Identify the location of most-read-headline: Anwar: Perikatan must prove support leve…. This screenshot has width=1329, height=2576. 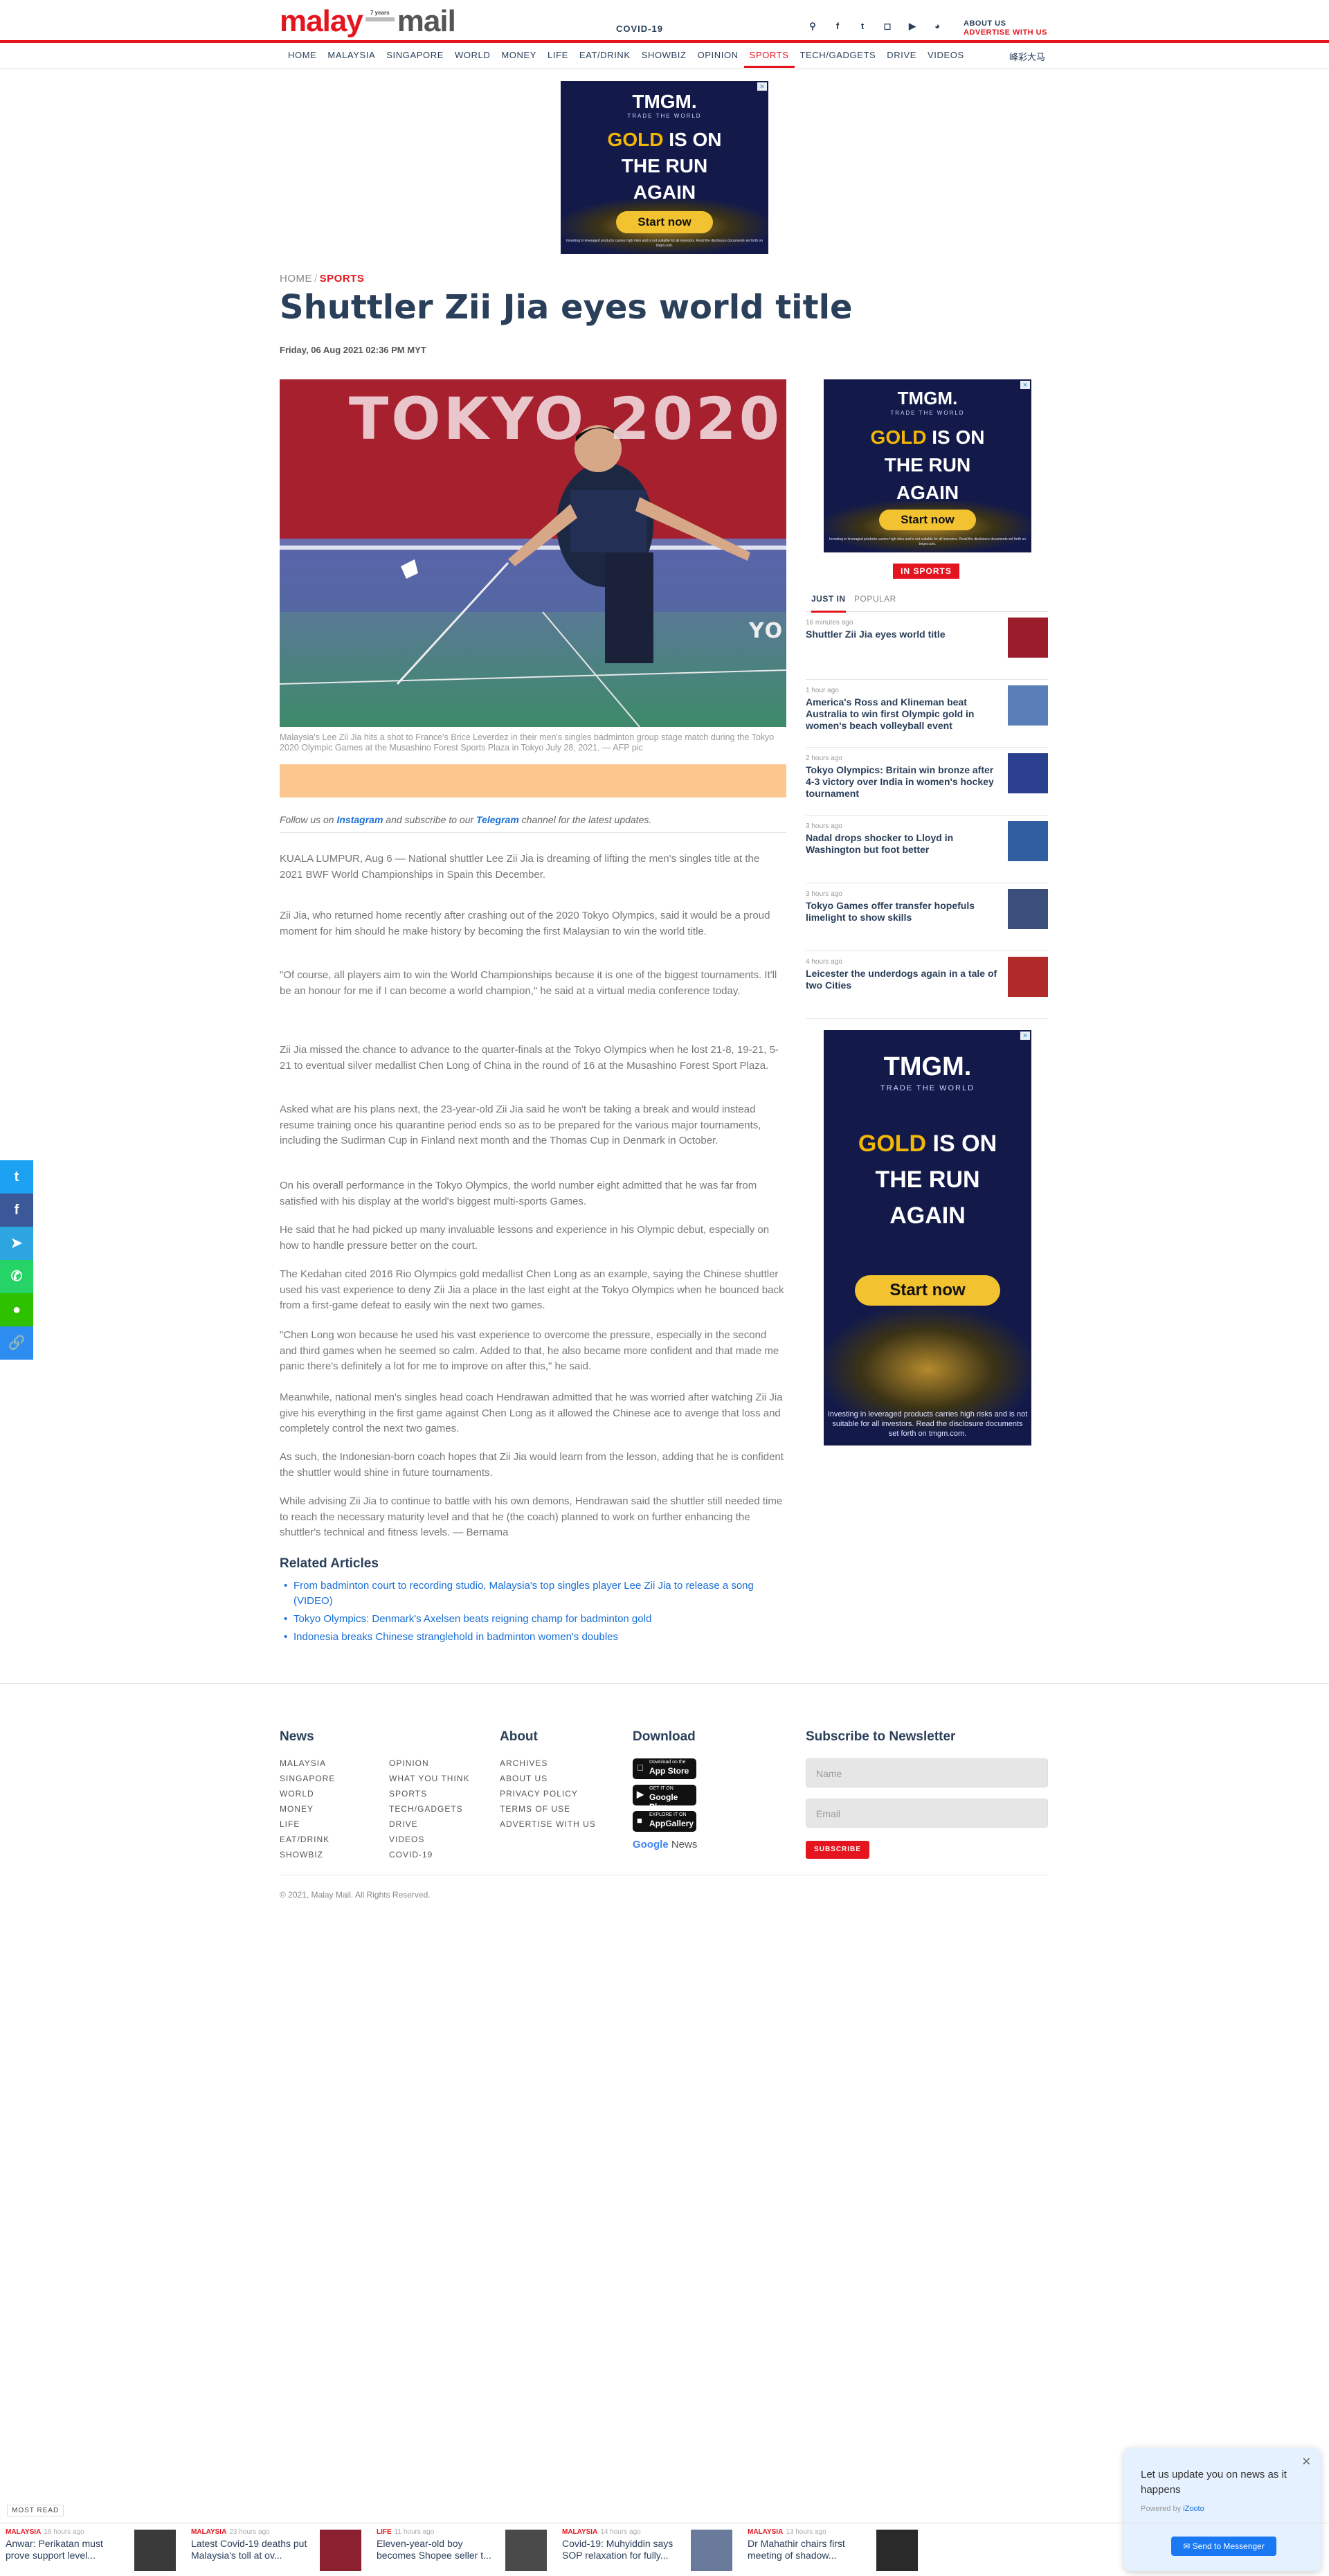
(67, 2549).